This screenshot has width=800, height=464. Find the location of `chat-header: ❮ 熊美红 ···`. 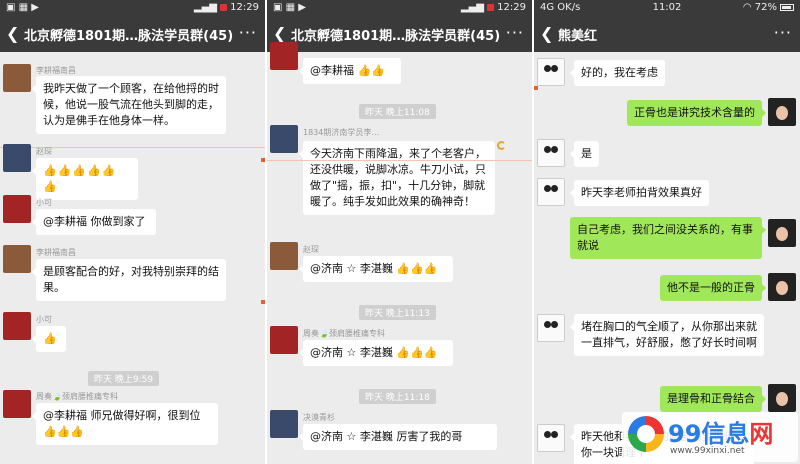

chat-header: ❮ 熊美红 ··· is located at coordinates (667, 34).